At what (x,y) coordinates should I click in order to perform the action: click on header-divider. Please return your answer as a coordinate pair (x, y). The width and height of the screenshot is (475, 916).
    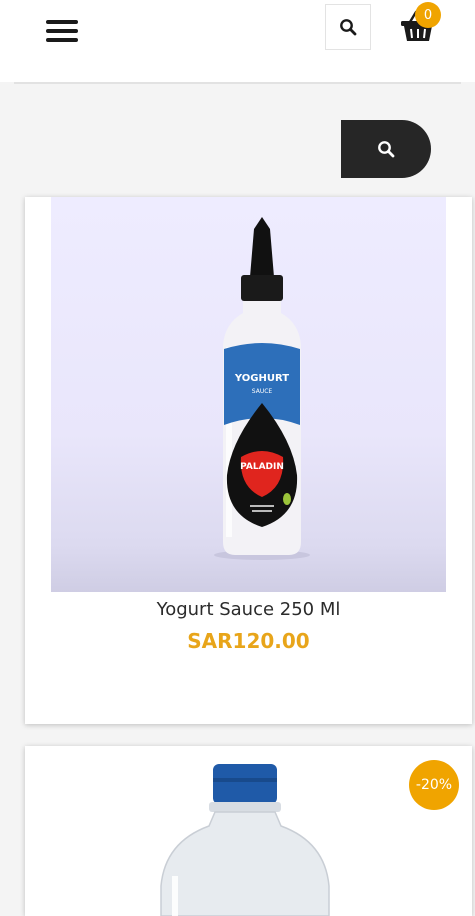
    Looking at the image, I should click on (237, 83).